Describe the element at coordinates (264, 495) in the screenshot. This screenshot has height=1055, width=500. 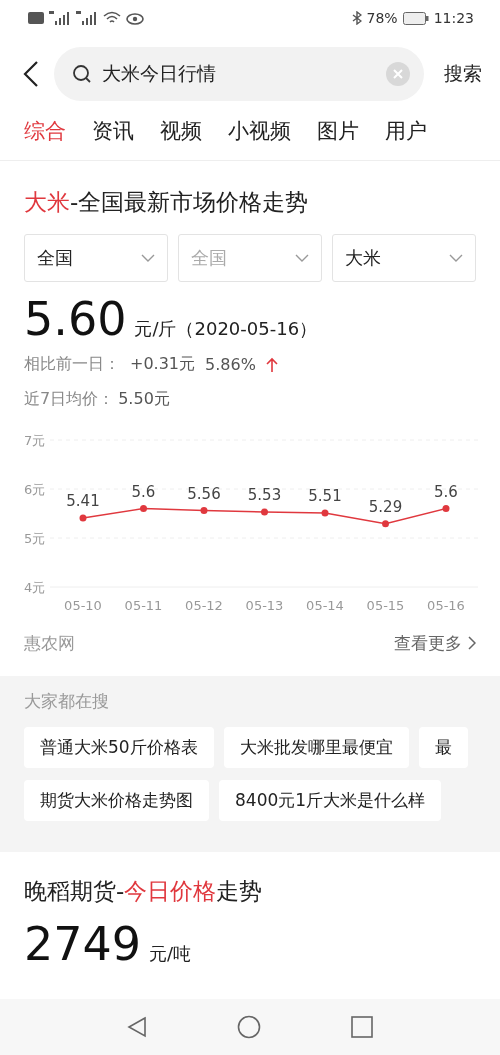
I see `data-label: 5.53` at that location.